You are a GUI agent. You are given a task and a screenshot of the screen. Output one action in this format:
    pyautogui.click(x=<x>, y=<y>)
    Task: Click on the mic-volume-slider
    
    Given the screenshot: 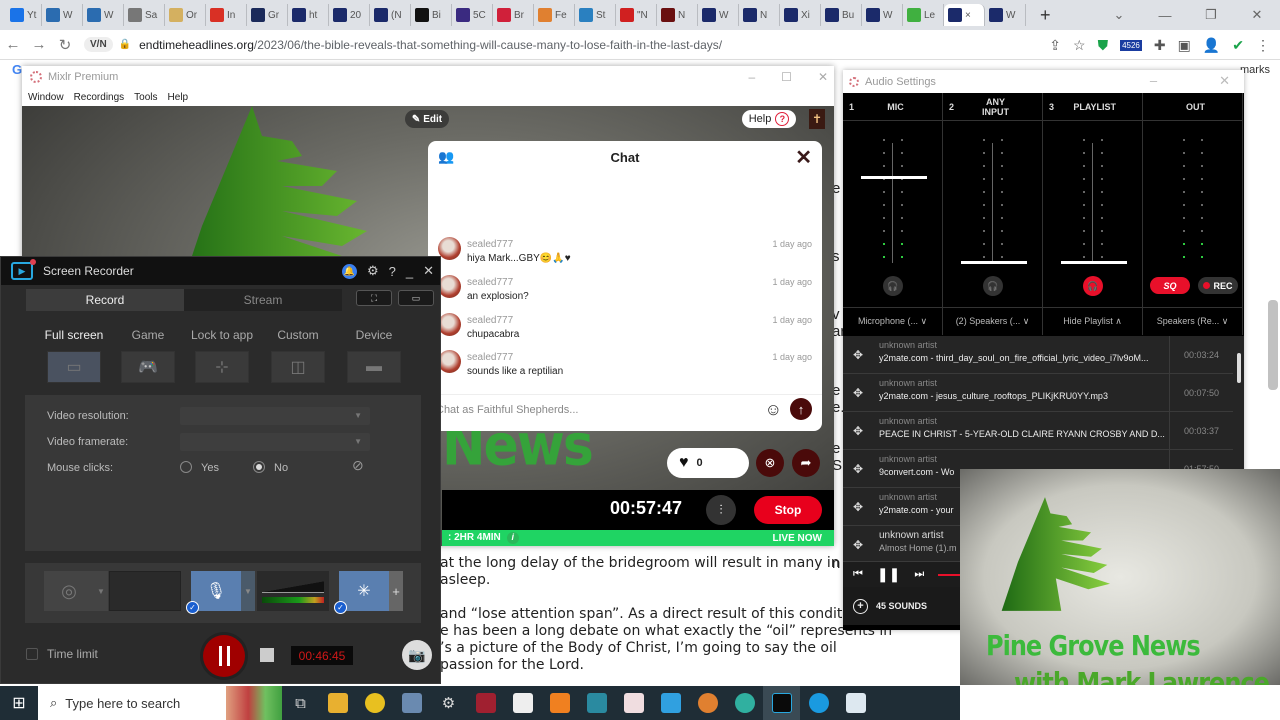 What is the action you would take?
    pyautogui.click(x=293, y=586)
    